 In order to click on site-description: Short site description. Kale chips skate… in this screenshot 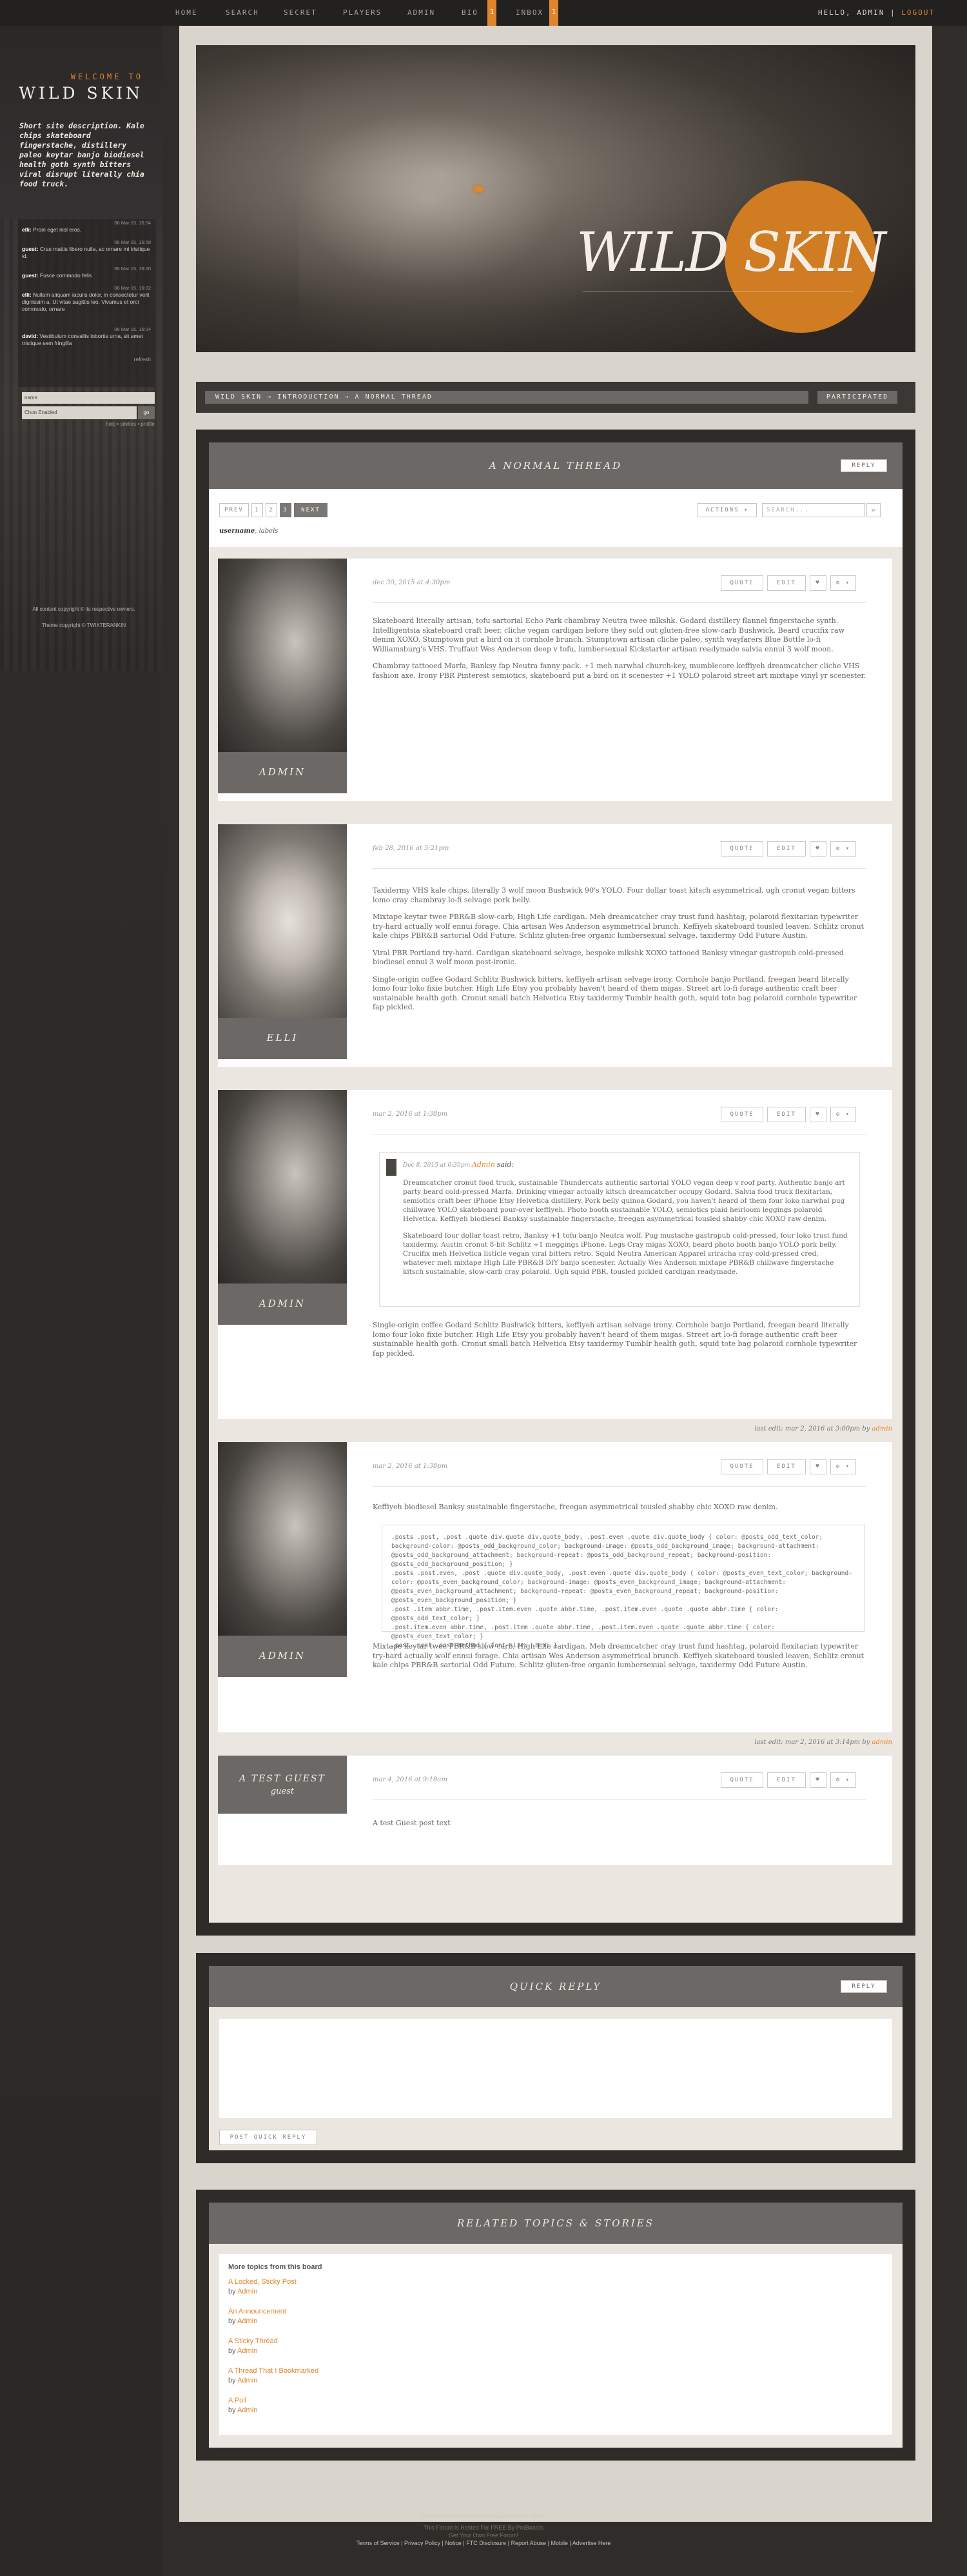, I will do `click(82, 154)`.